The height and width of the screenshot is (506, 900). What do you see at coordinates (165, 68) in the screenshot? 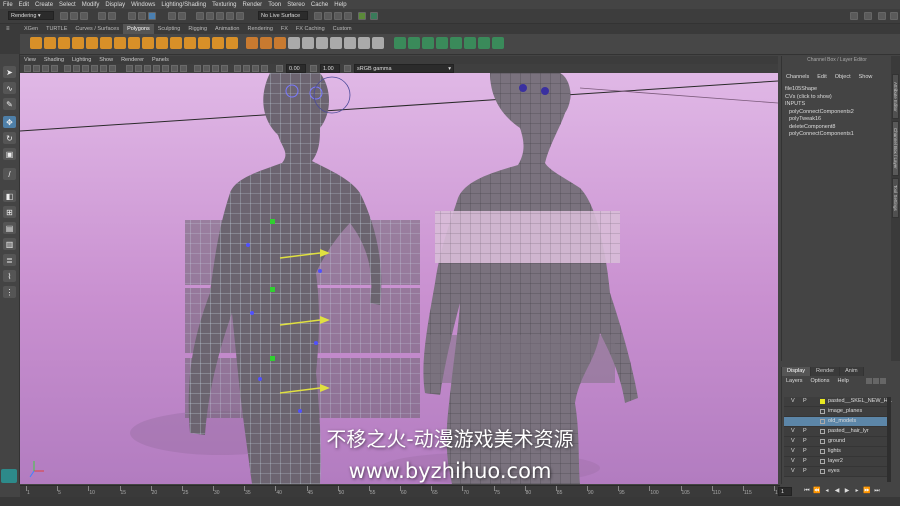
I see `textured-icon` at bounding box center [165, 68].